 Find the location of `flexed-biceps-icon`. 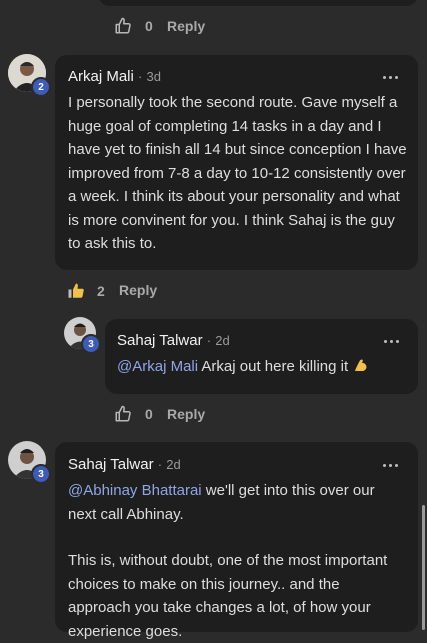

flexed-biceps-icon is located at coordinates (361, 365).